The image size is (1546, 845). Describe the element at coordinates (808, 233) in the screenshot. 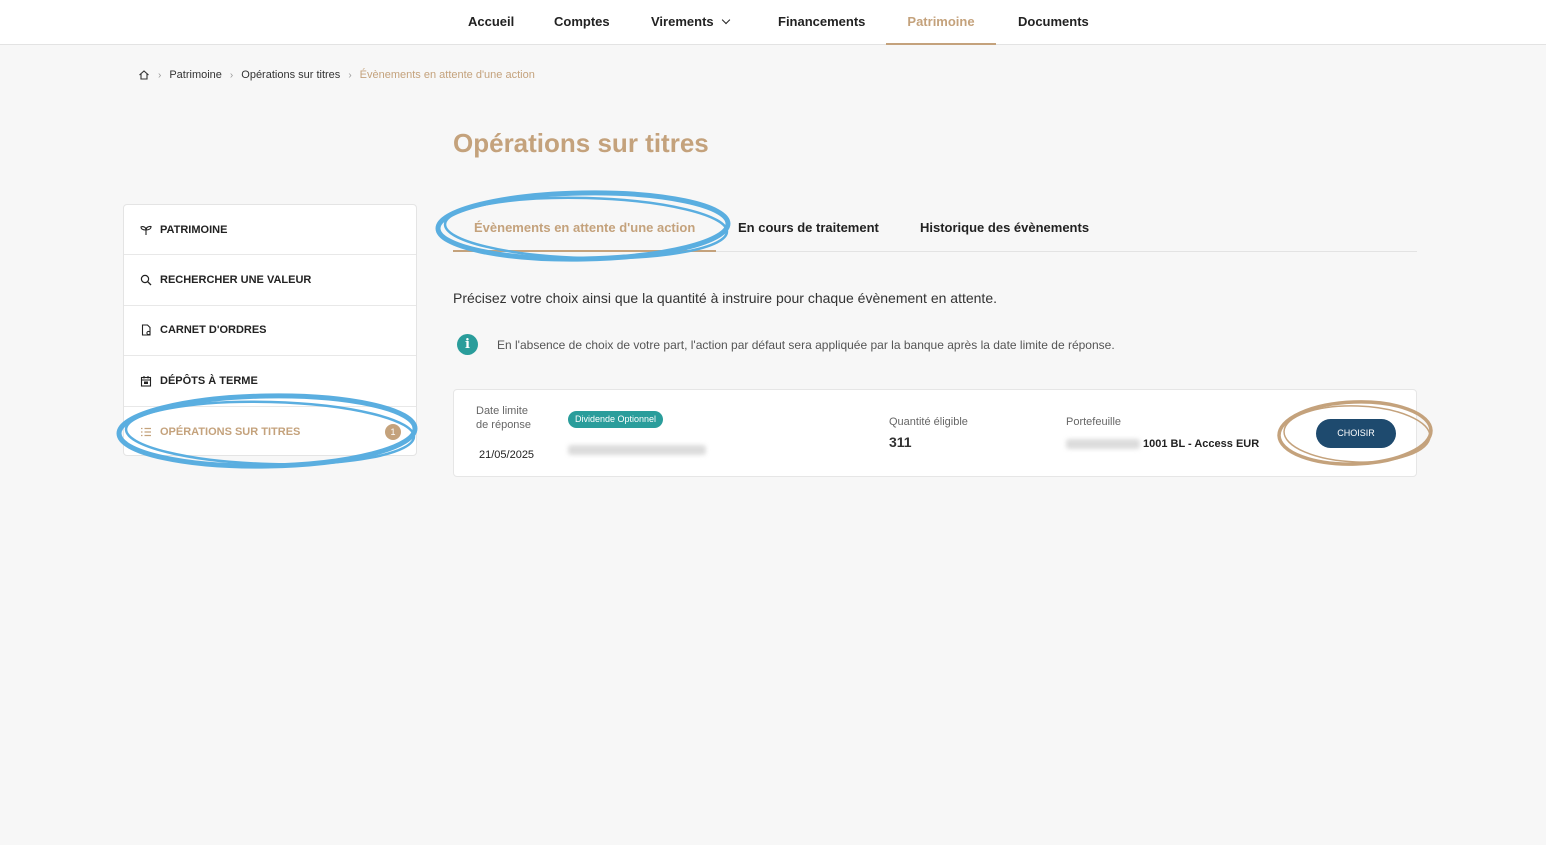

I see `tab-in-progress: En cours de traitement` at that location.